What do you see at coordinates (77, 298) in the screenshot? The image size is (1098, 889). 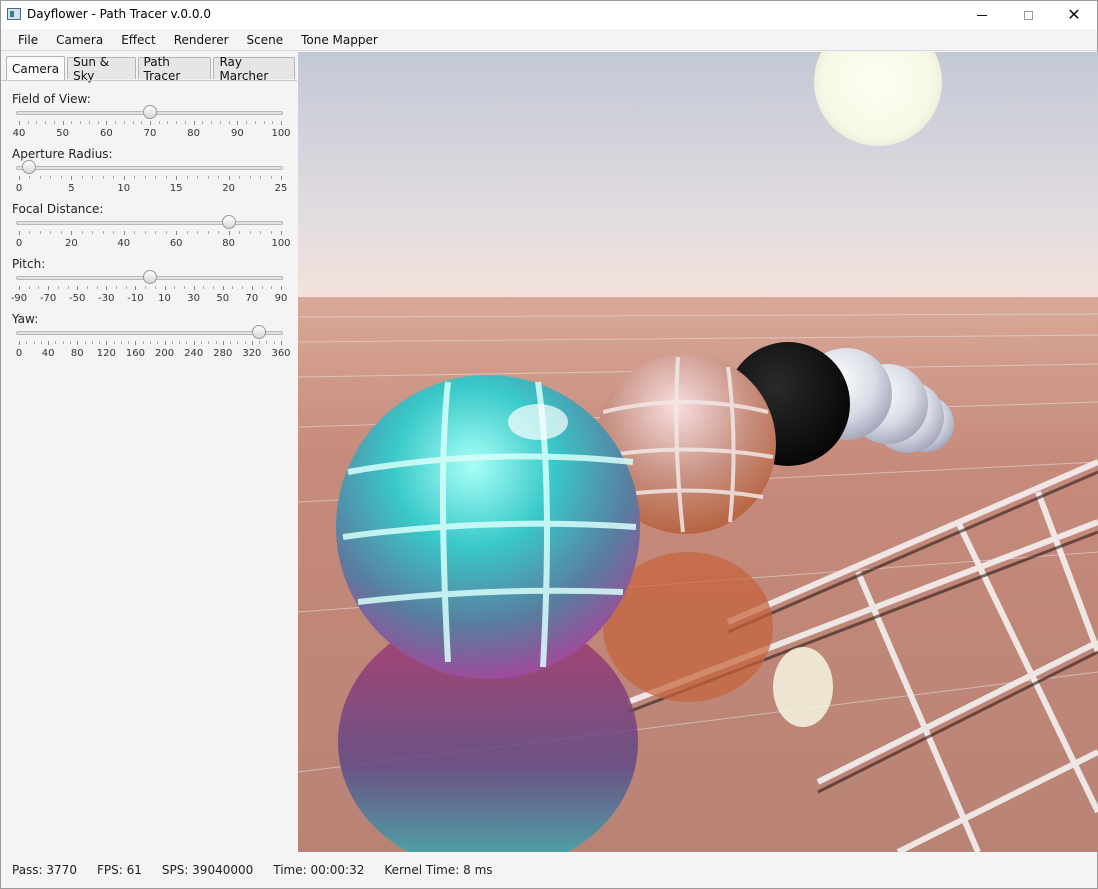 I see `tick-label: -50` at bounding box center [77, 298].